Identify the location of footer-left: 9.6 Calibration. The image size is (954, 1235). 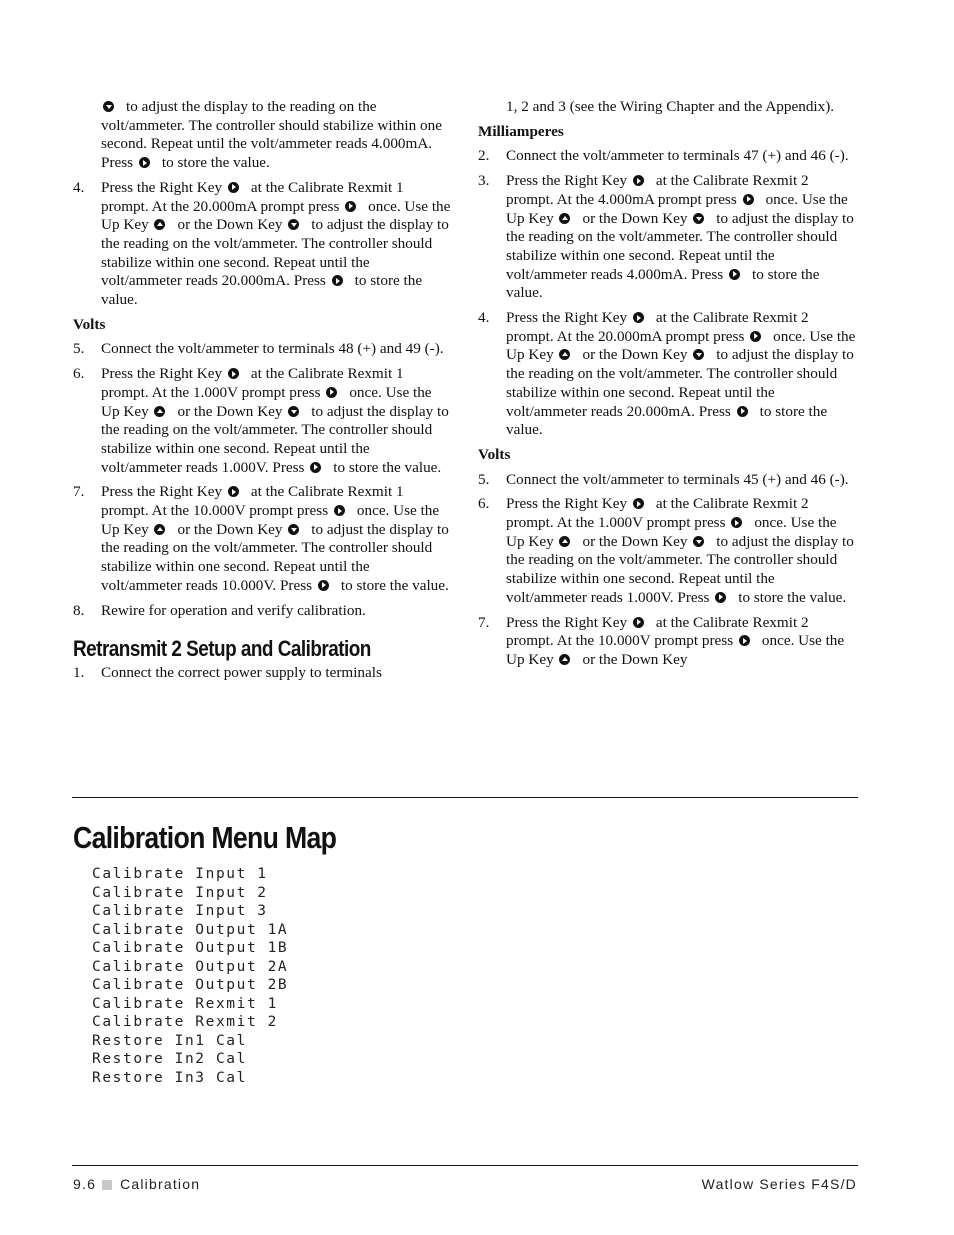
(136, 1184).